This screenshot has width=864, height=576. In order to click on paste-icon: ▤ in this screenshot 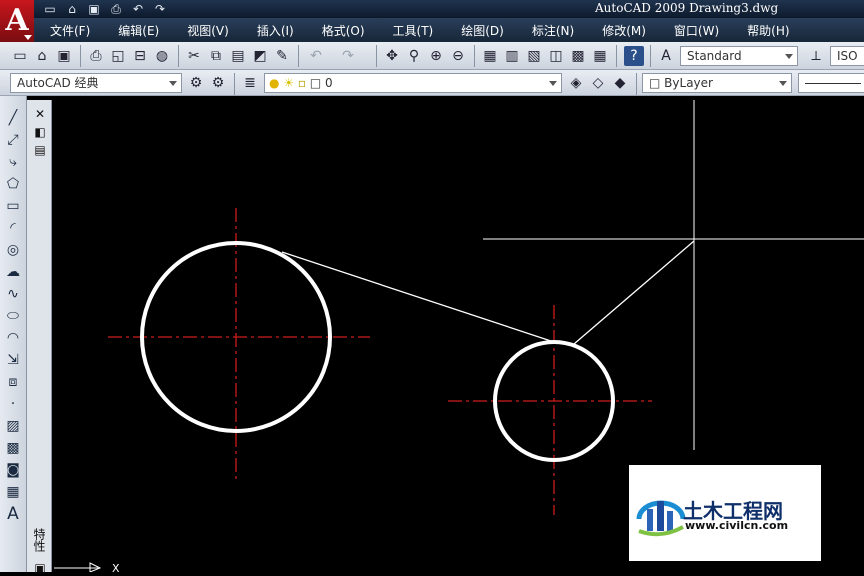, I will do `click(238, 56)`.